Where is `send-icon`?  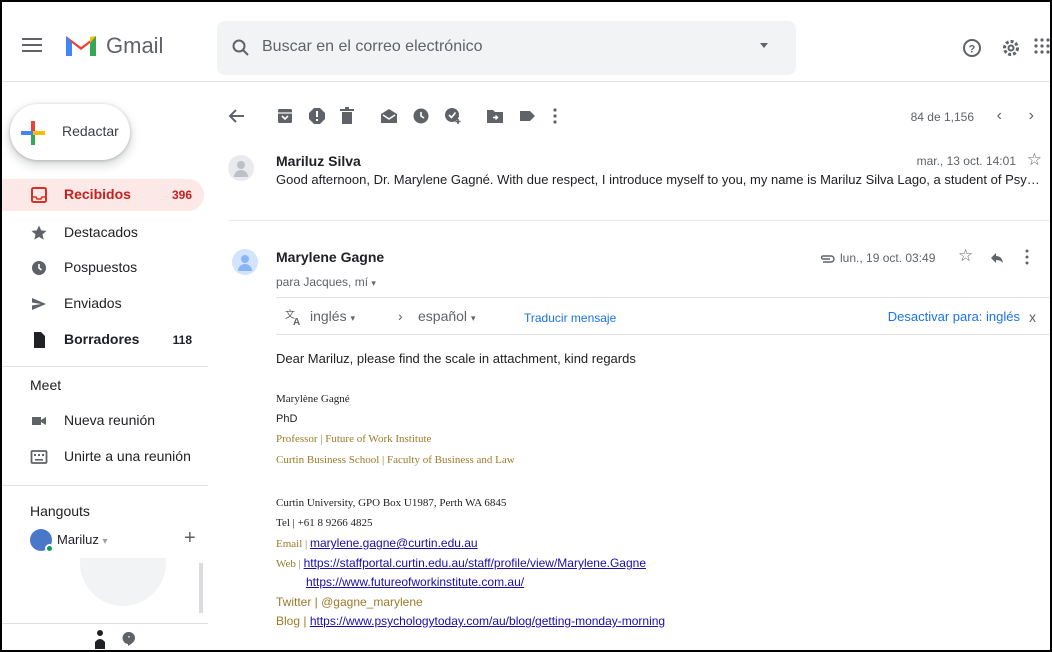
send-icon is located at coordinates (39, 304).